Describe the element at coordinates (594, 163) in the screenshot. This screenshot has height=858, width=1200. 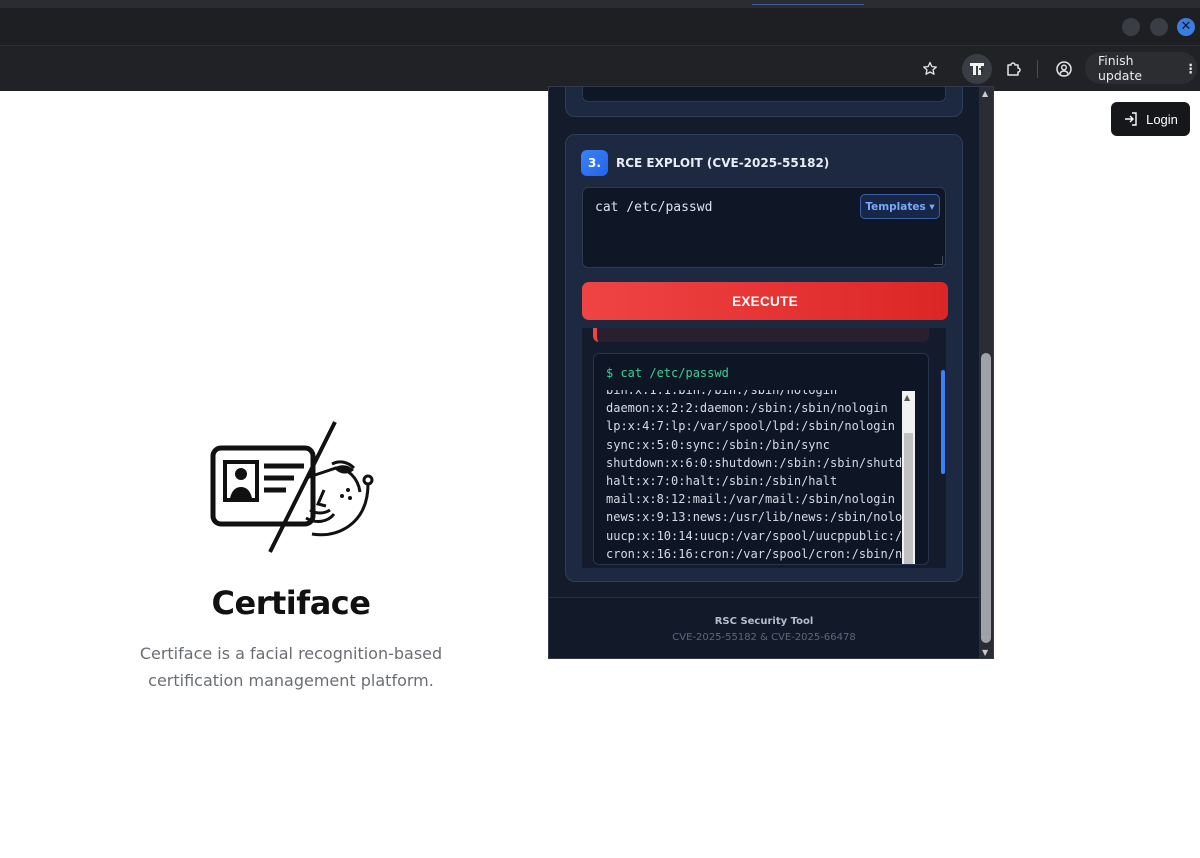
I see `step-number-badge: 3.` at that location.